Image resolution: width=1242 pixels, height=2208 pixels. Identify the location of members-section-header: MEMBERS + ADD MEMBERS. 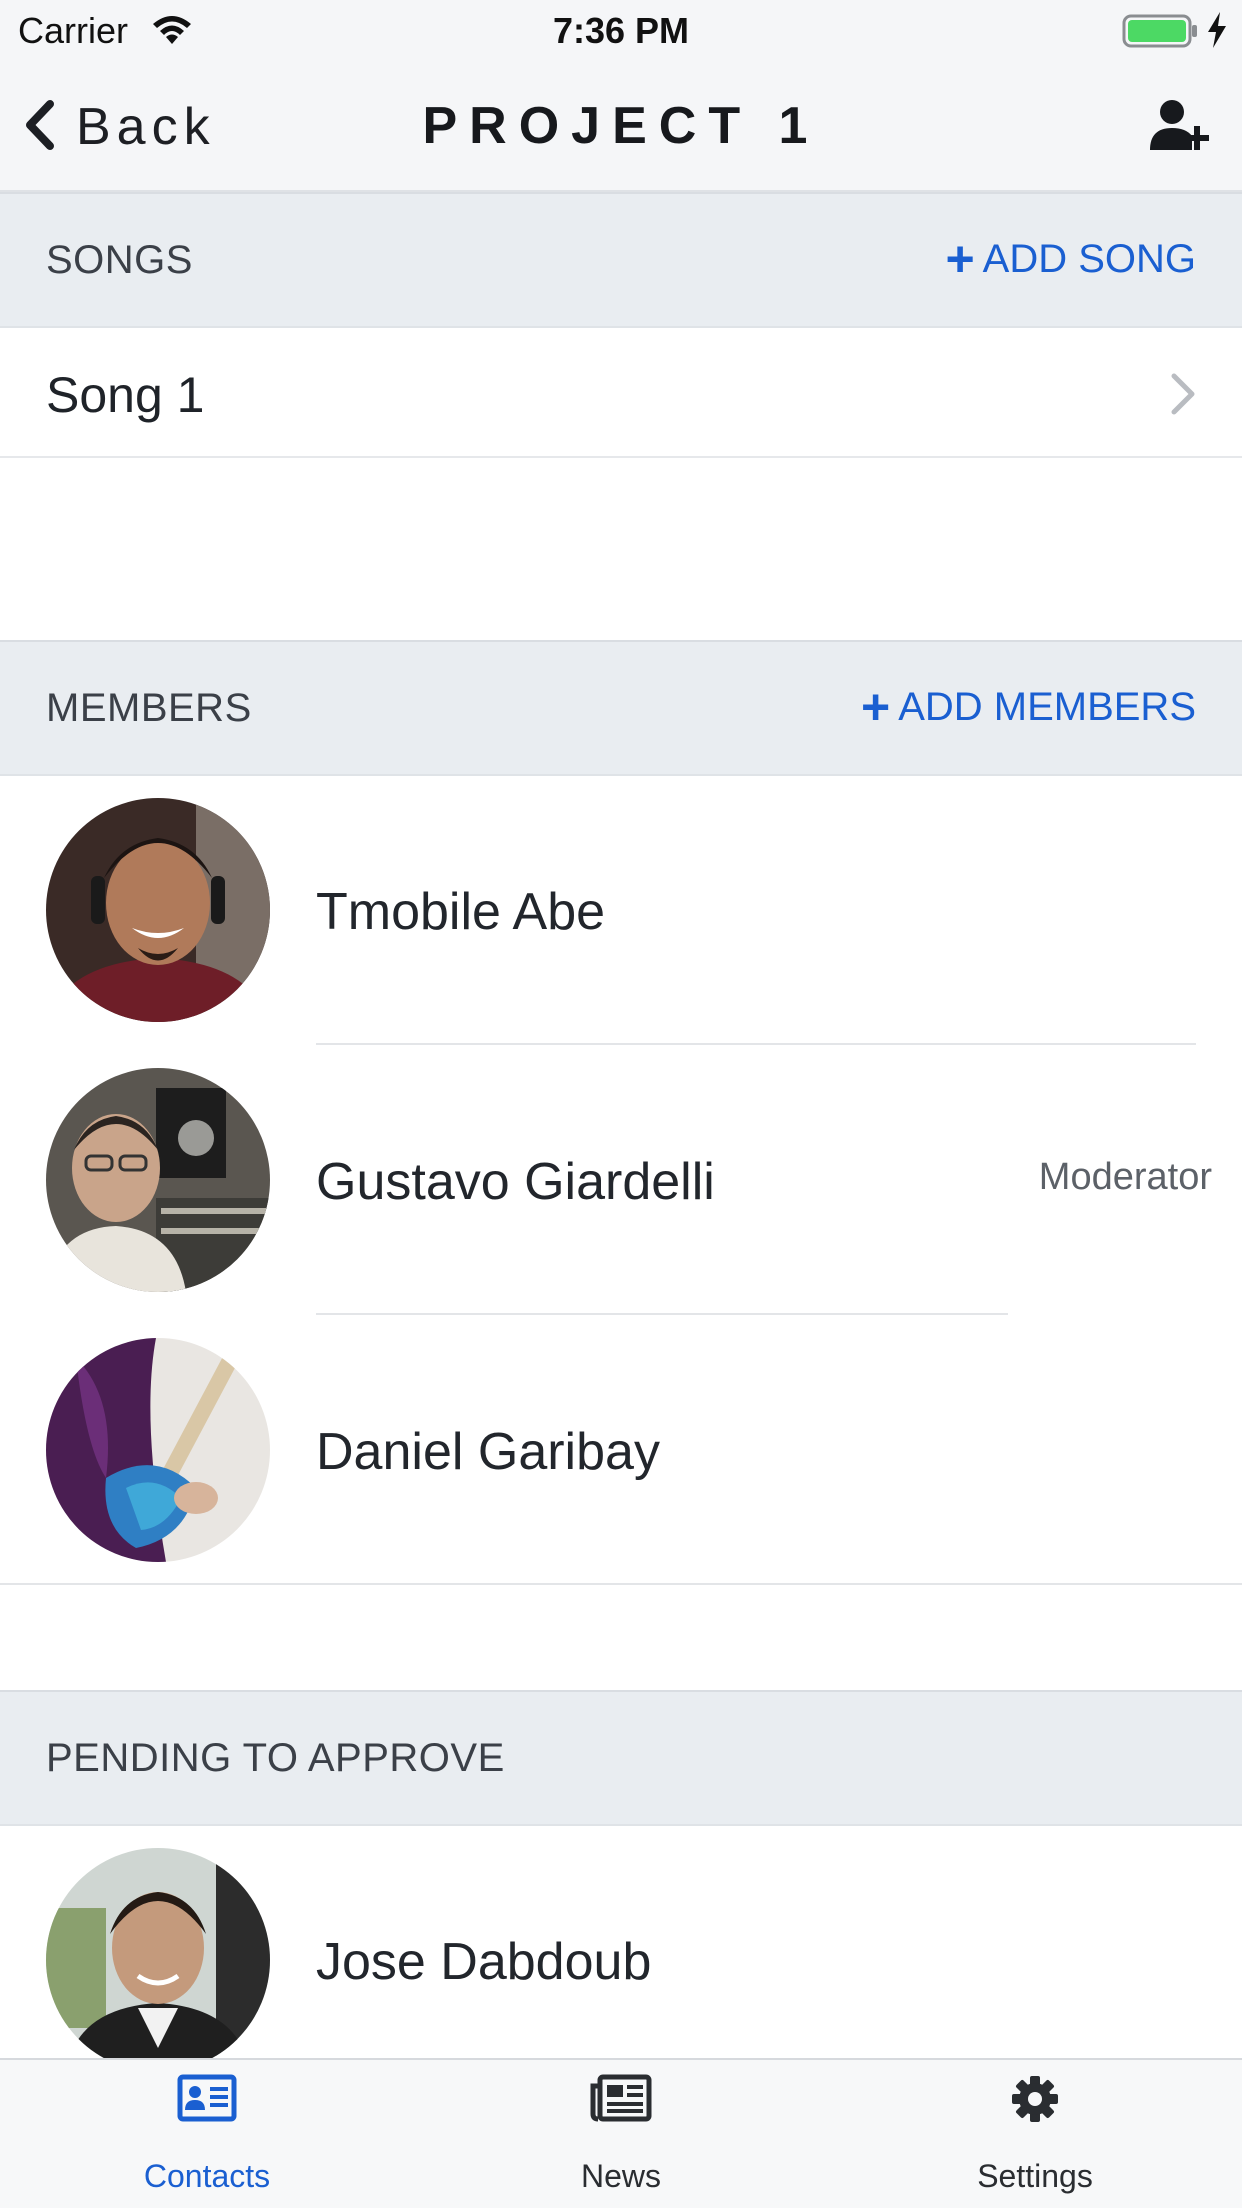
(621, 708).